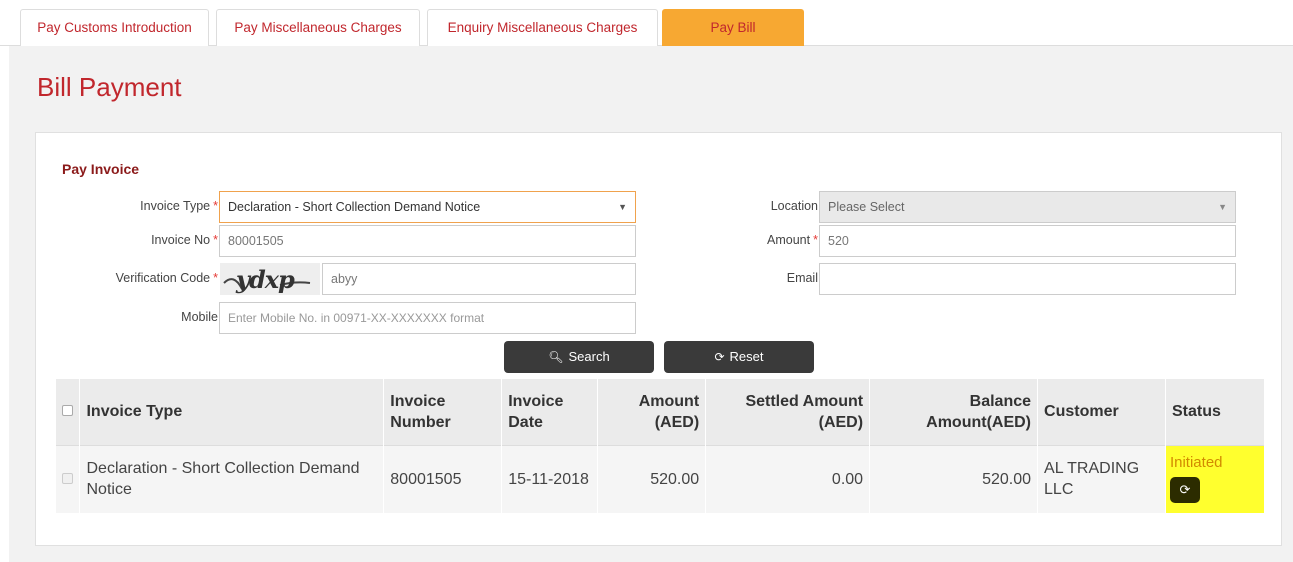 The height and width of the screenshot is (562, 1293). Describe the element at coordinates (550, 479) in the screenshot. I see `cell-invoice-date: 15-11-2018` at that location.